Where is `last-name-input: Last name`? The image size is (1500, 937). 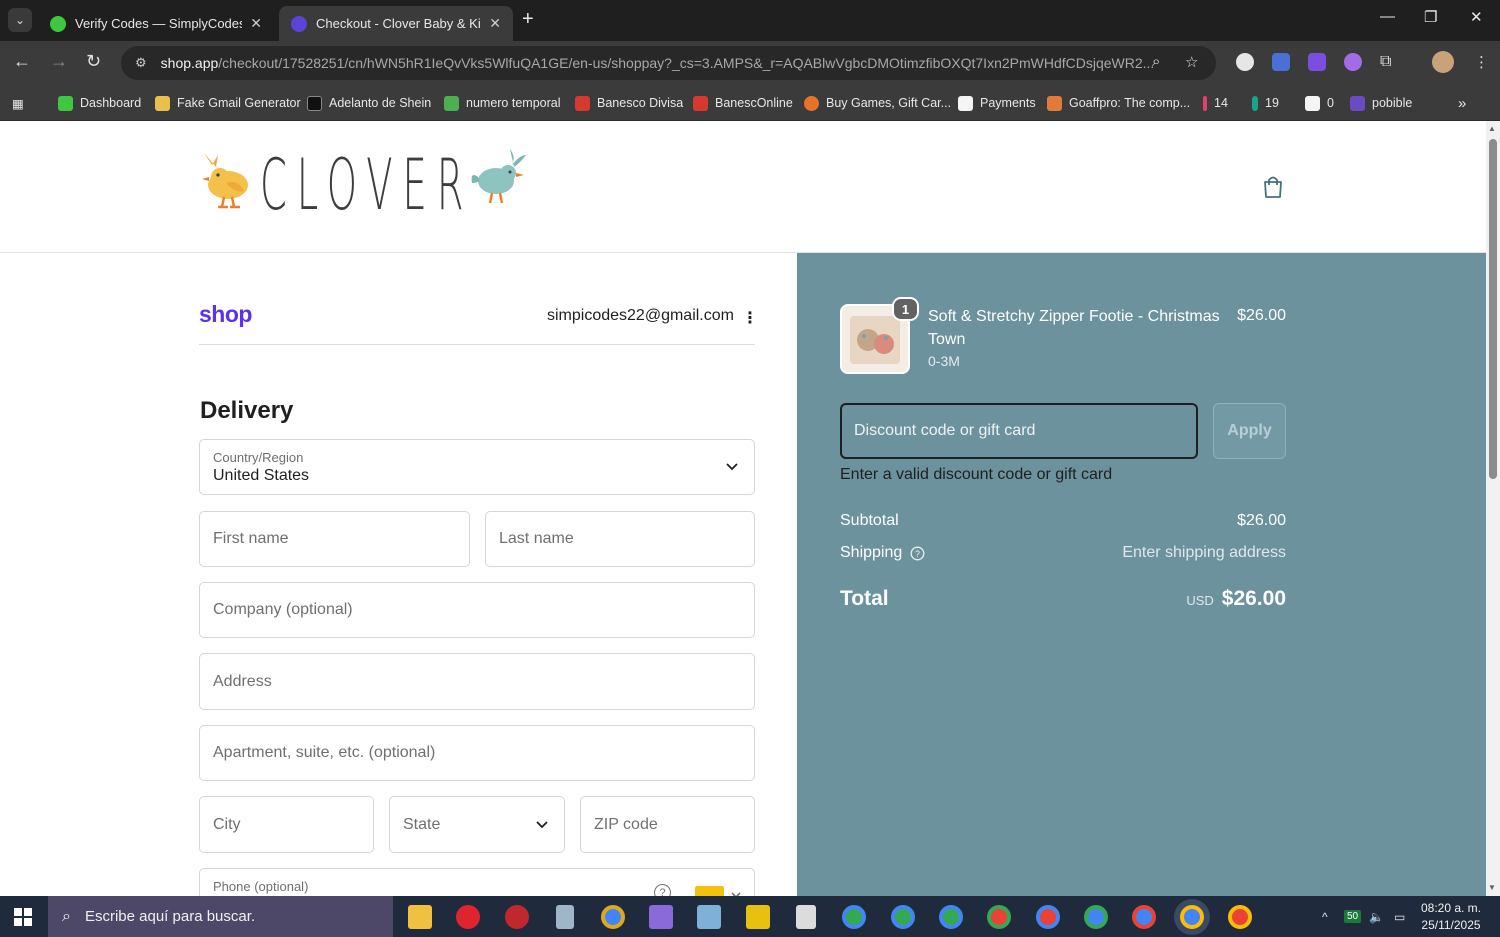
last-name-input: Last name is located at coordinates (620, 539).